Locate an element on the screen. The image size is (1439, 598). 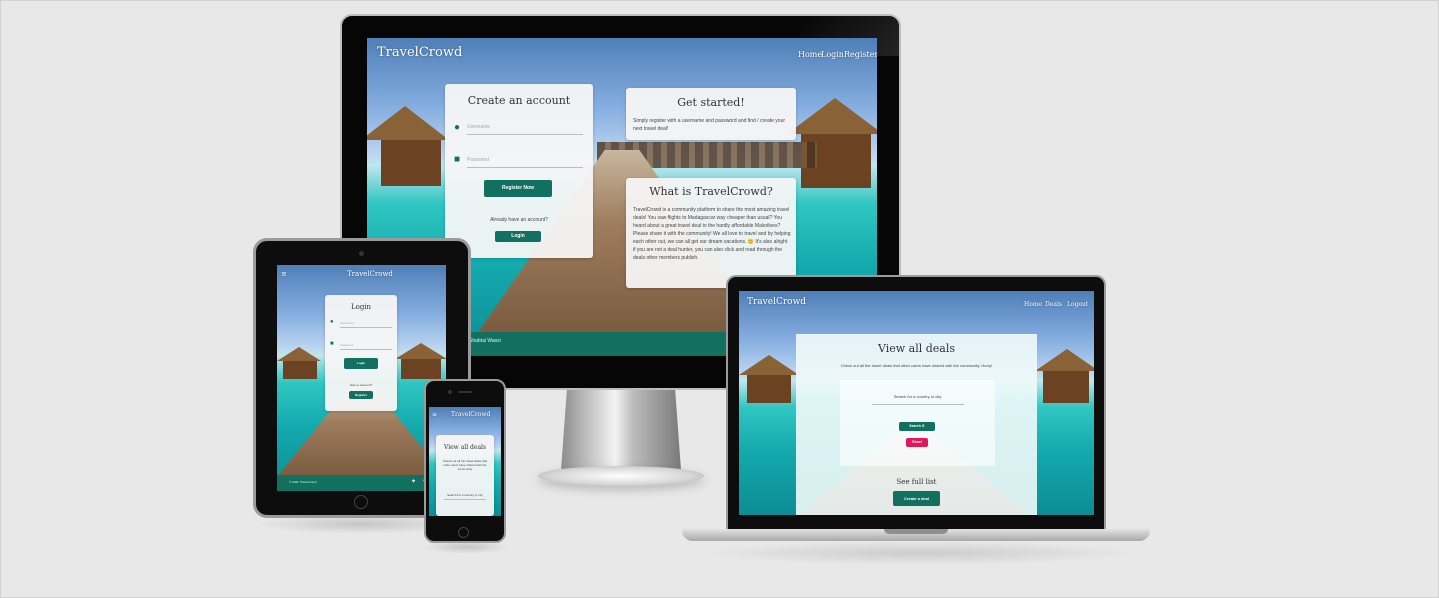
laptop-reset-button: Reset is located at coordinates (917, 442).